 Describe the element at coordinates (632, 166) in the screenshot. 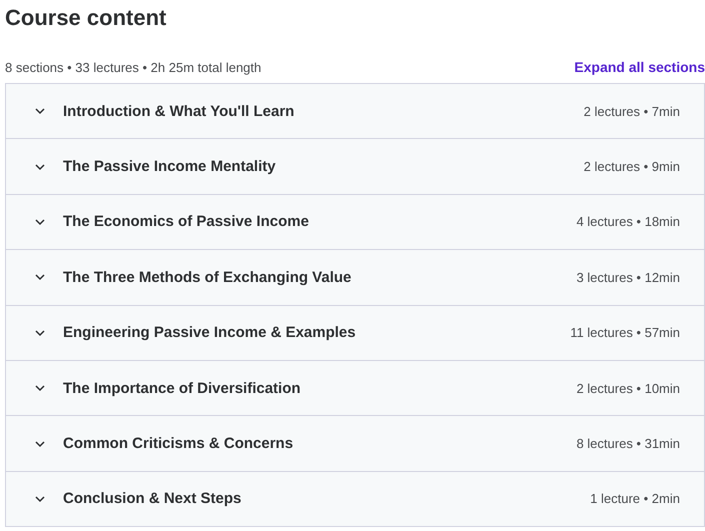

I see `section-meta: 2 lectures • 9min` at that location.